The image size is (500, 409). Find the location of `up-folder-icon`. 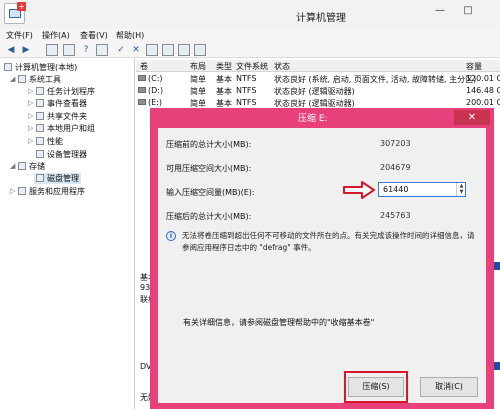

up-folder-icon is located at coordinates (52, 50).